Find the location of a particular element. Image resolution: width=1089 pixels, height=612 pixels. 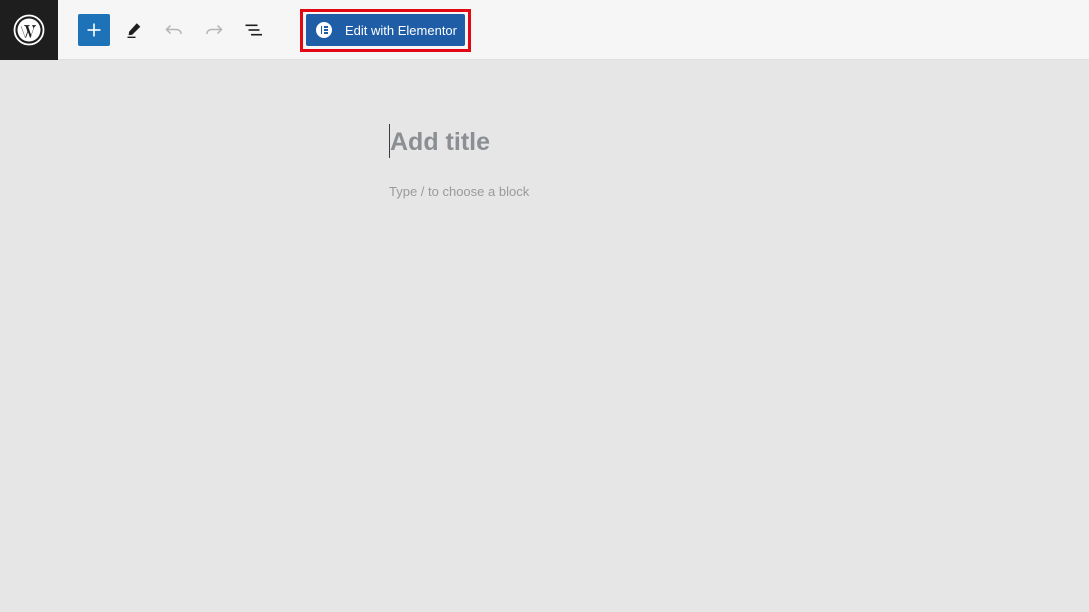

tools-button is located at coordinates (134, 30).